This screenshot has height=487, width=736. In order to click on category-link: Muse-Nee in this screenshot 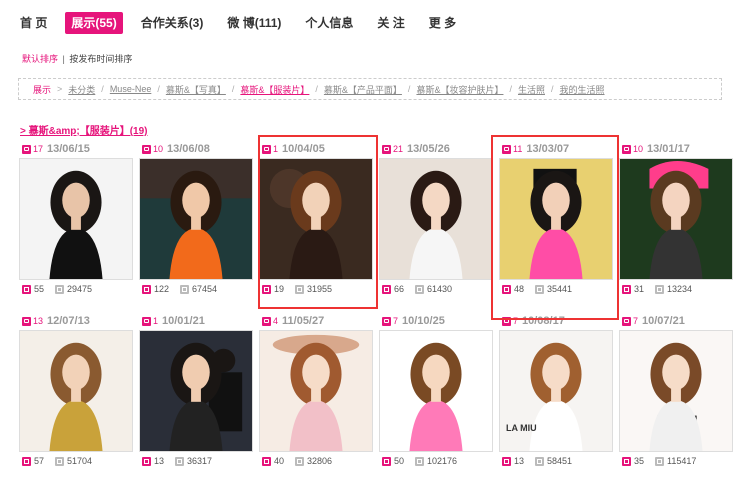, I will do `click(131, 89)`.